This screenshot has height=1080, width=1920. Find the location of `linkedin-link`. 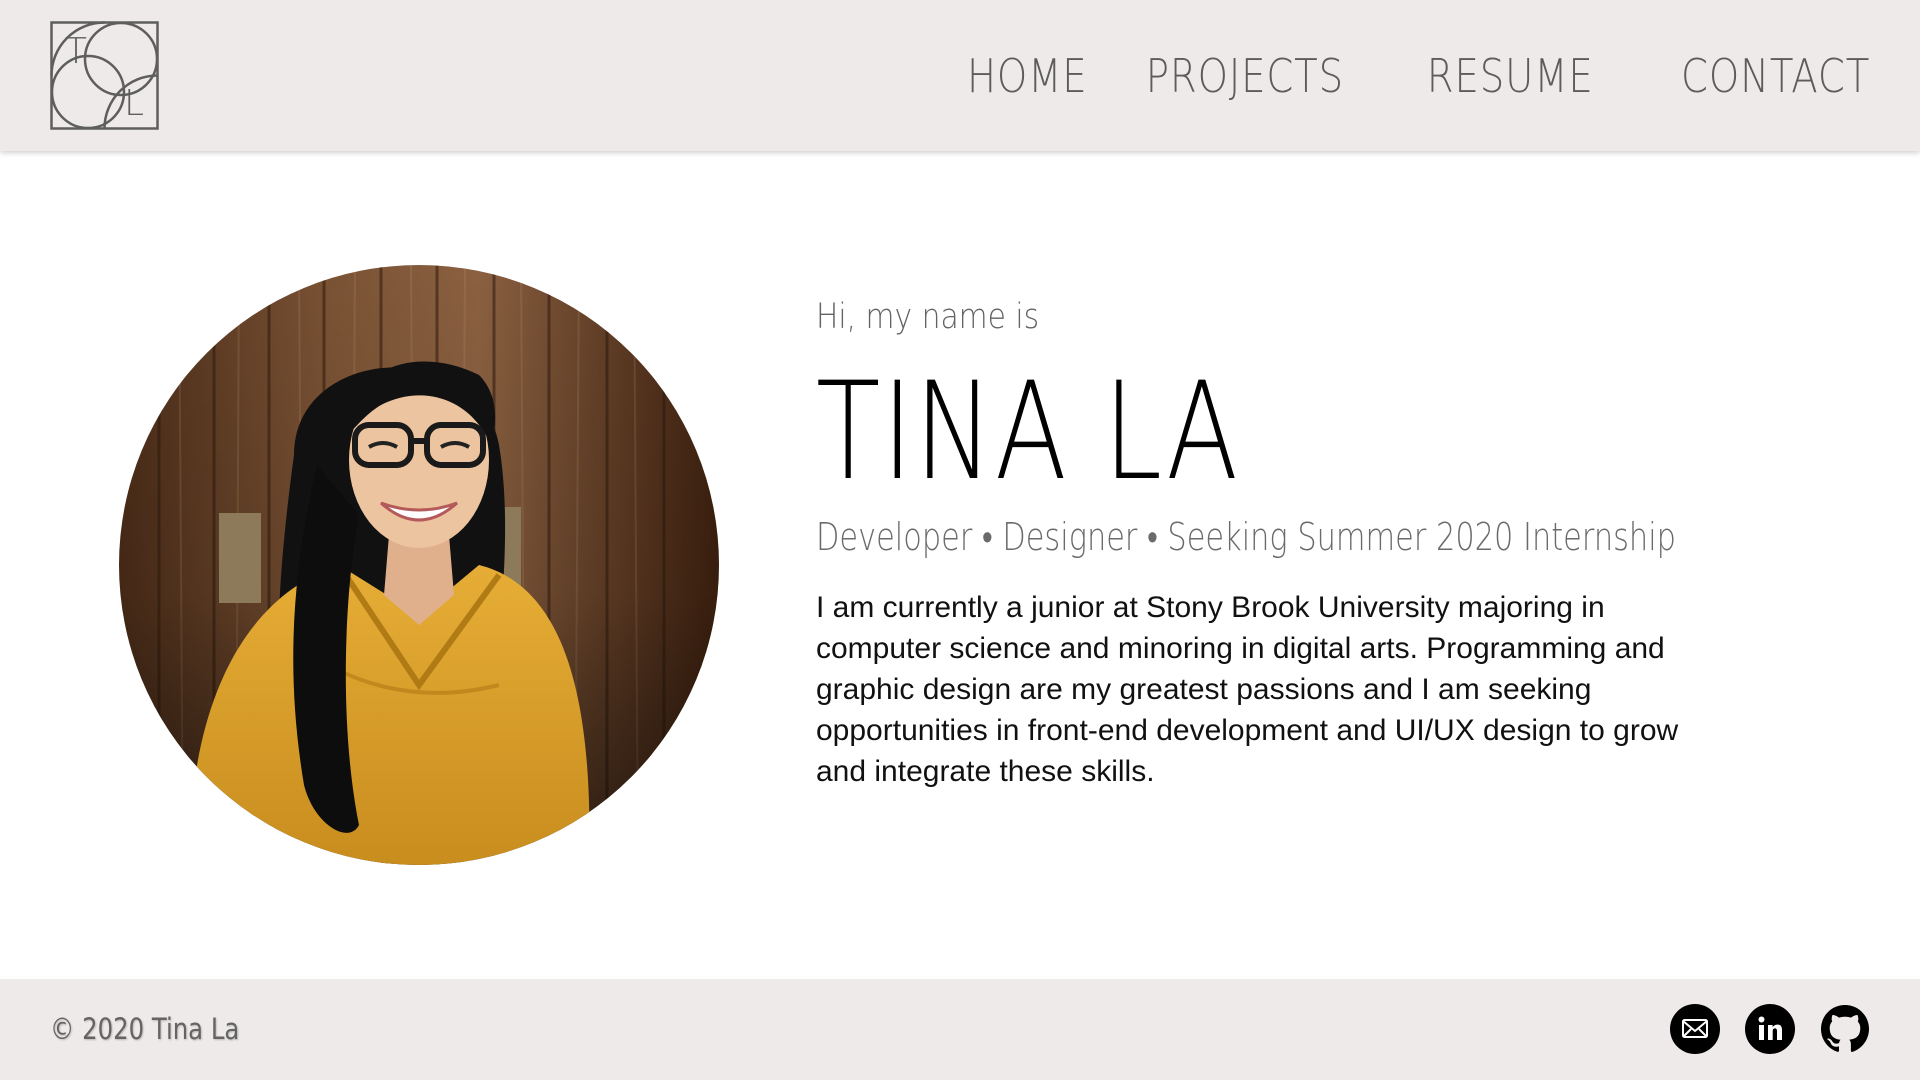

linkedin-link is located at coordinates (1770, 1029).